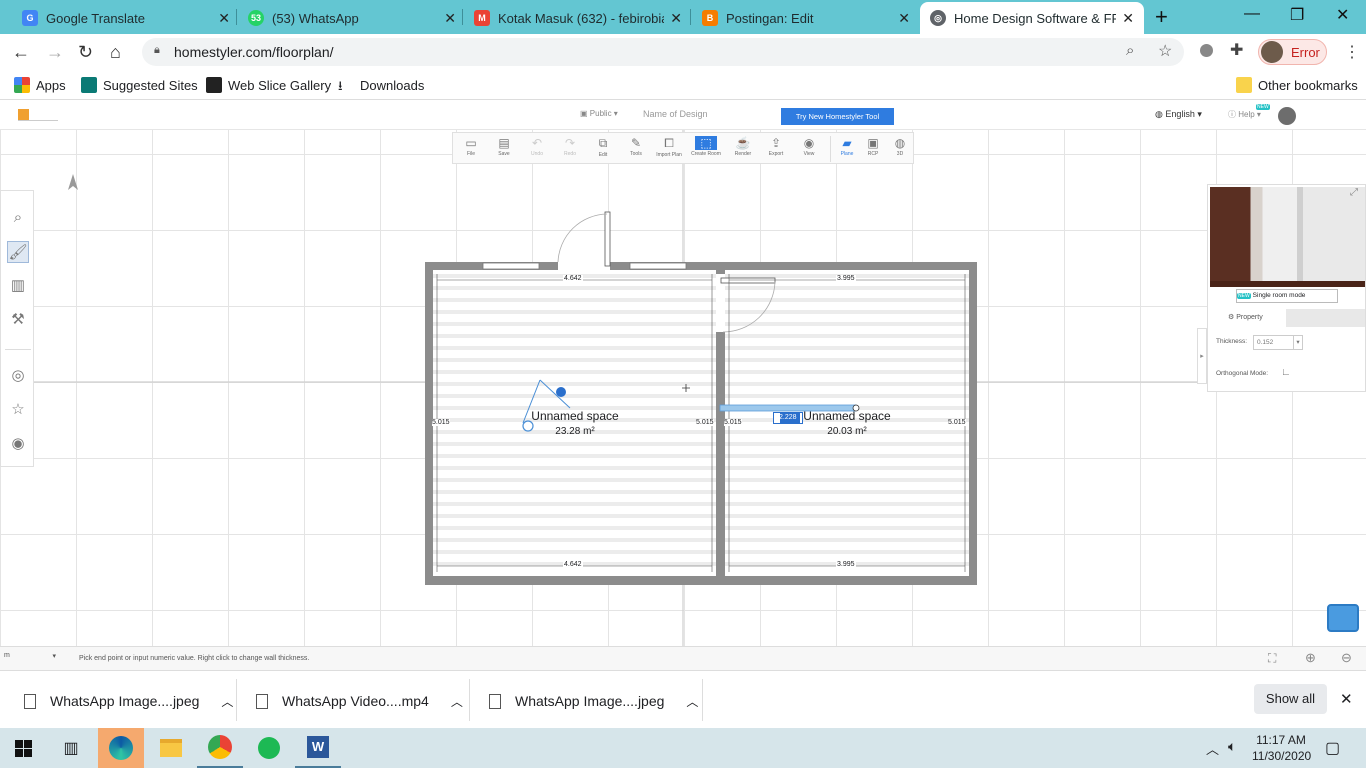  What do you see at coordinates (85, 52) in the screenshot?
I see `reload-icon: ↻` at bounding box center [85, 52].